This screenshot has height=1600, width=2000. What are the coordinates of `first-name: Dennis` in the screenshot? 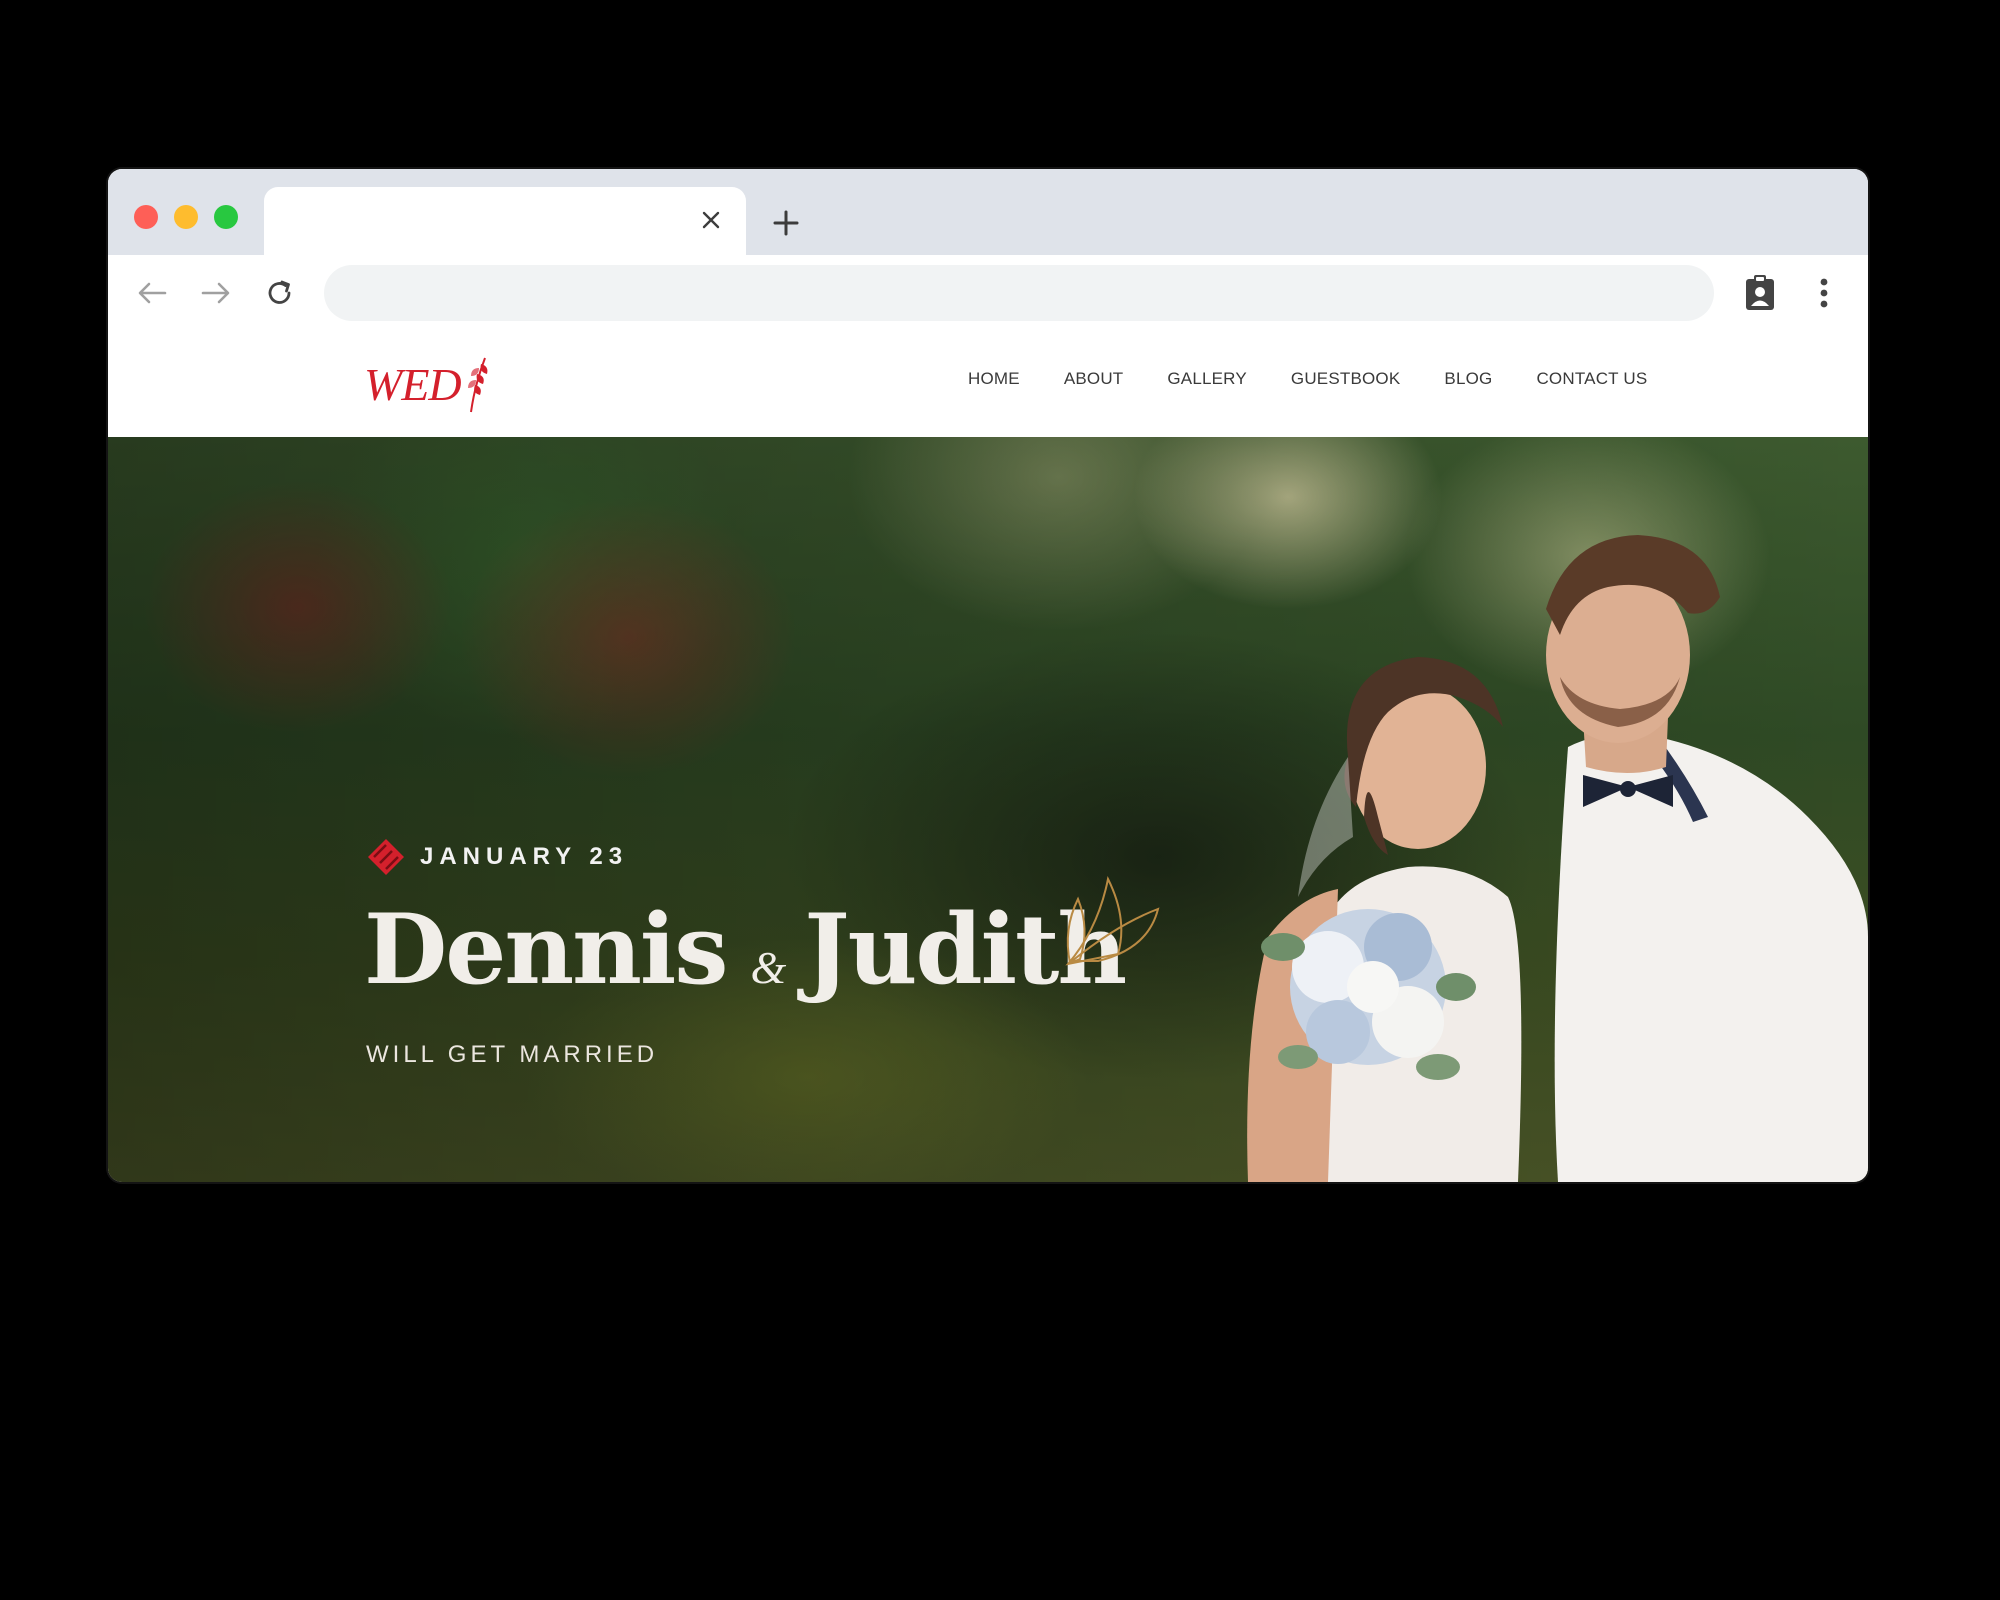 It's located at (546, 949).